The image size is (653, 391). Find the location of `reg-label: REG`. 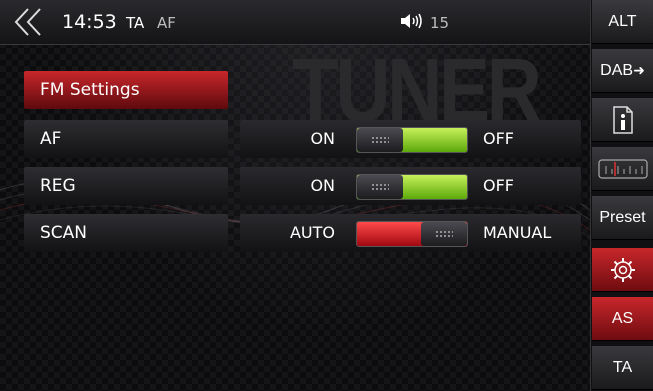

reg-label: REG is located at coordinates (58, 186).